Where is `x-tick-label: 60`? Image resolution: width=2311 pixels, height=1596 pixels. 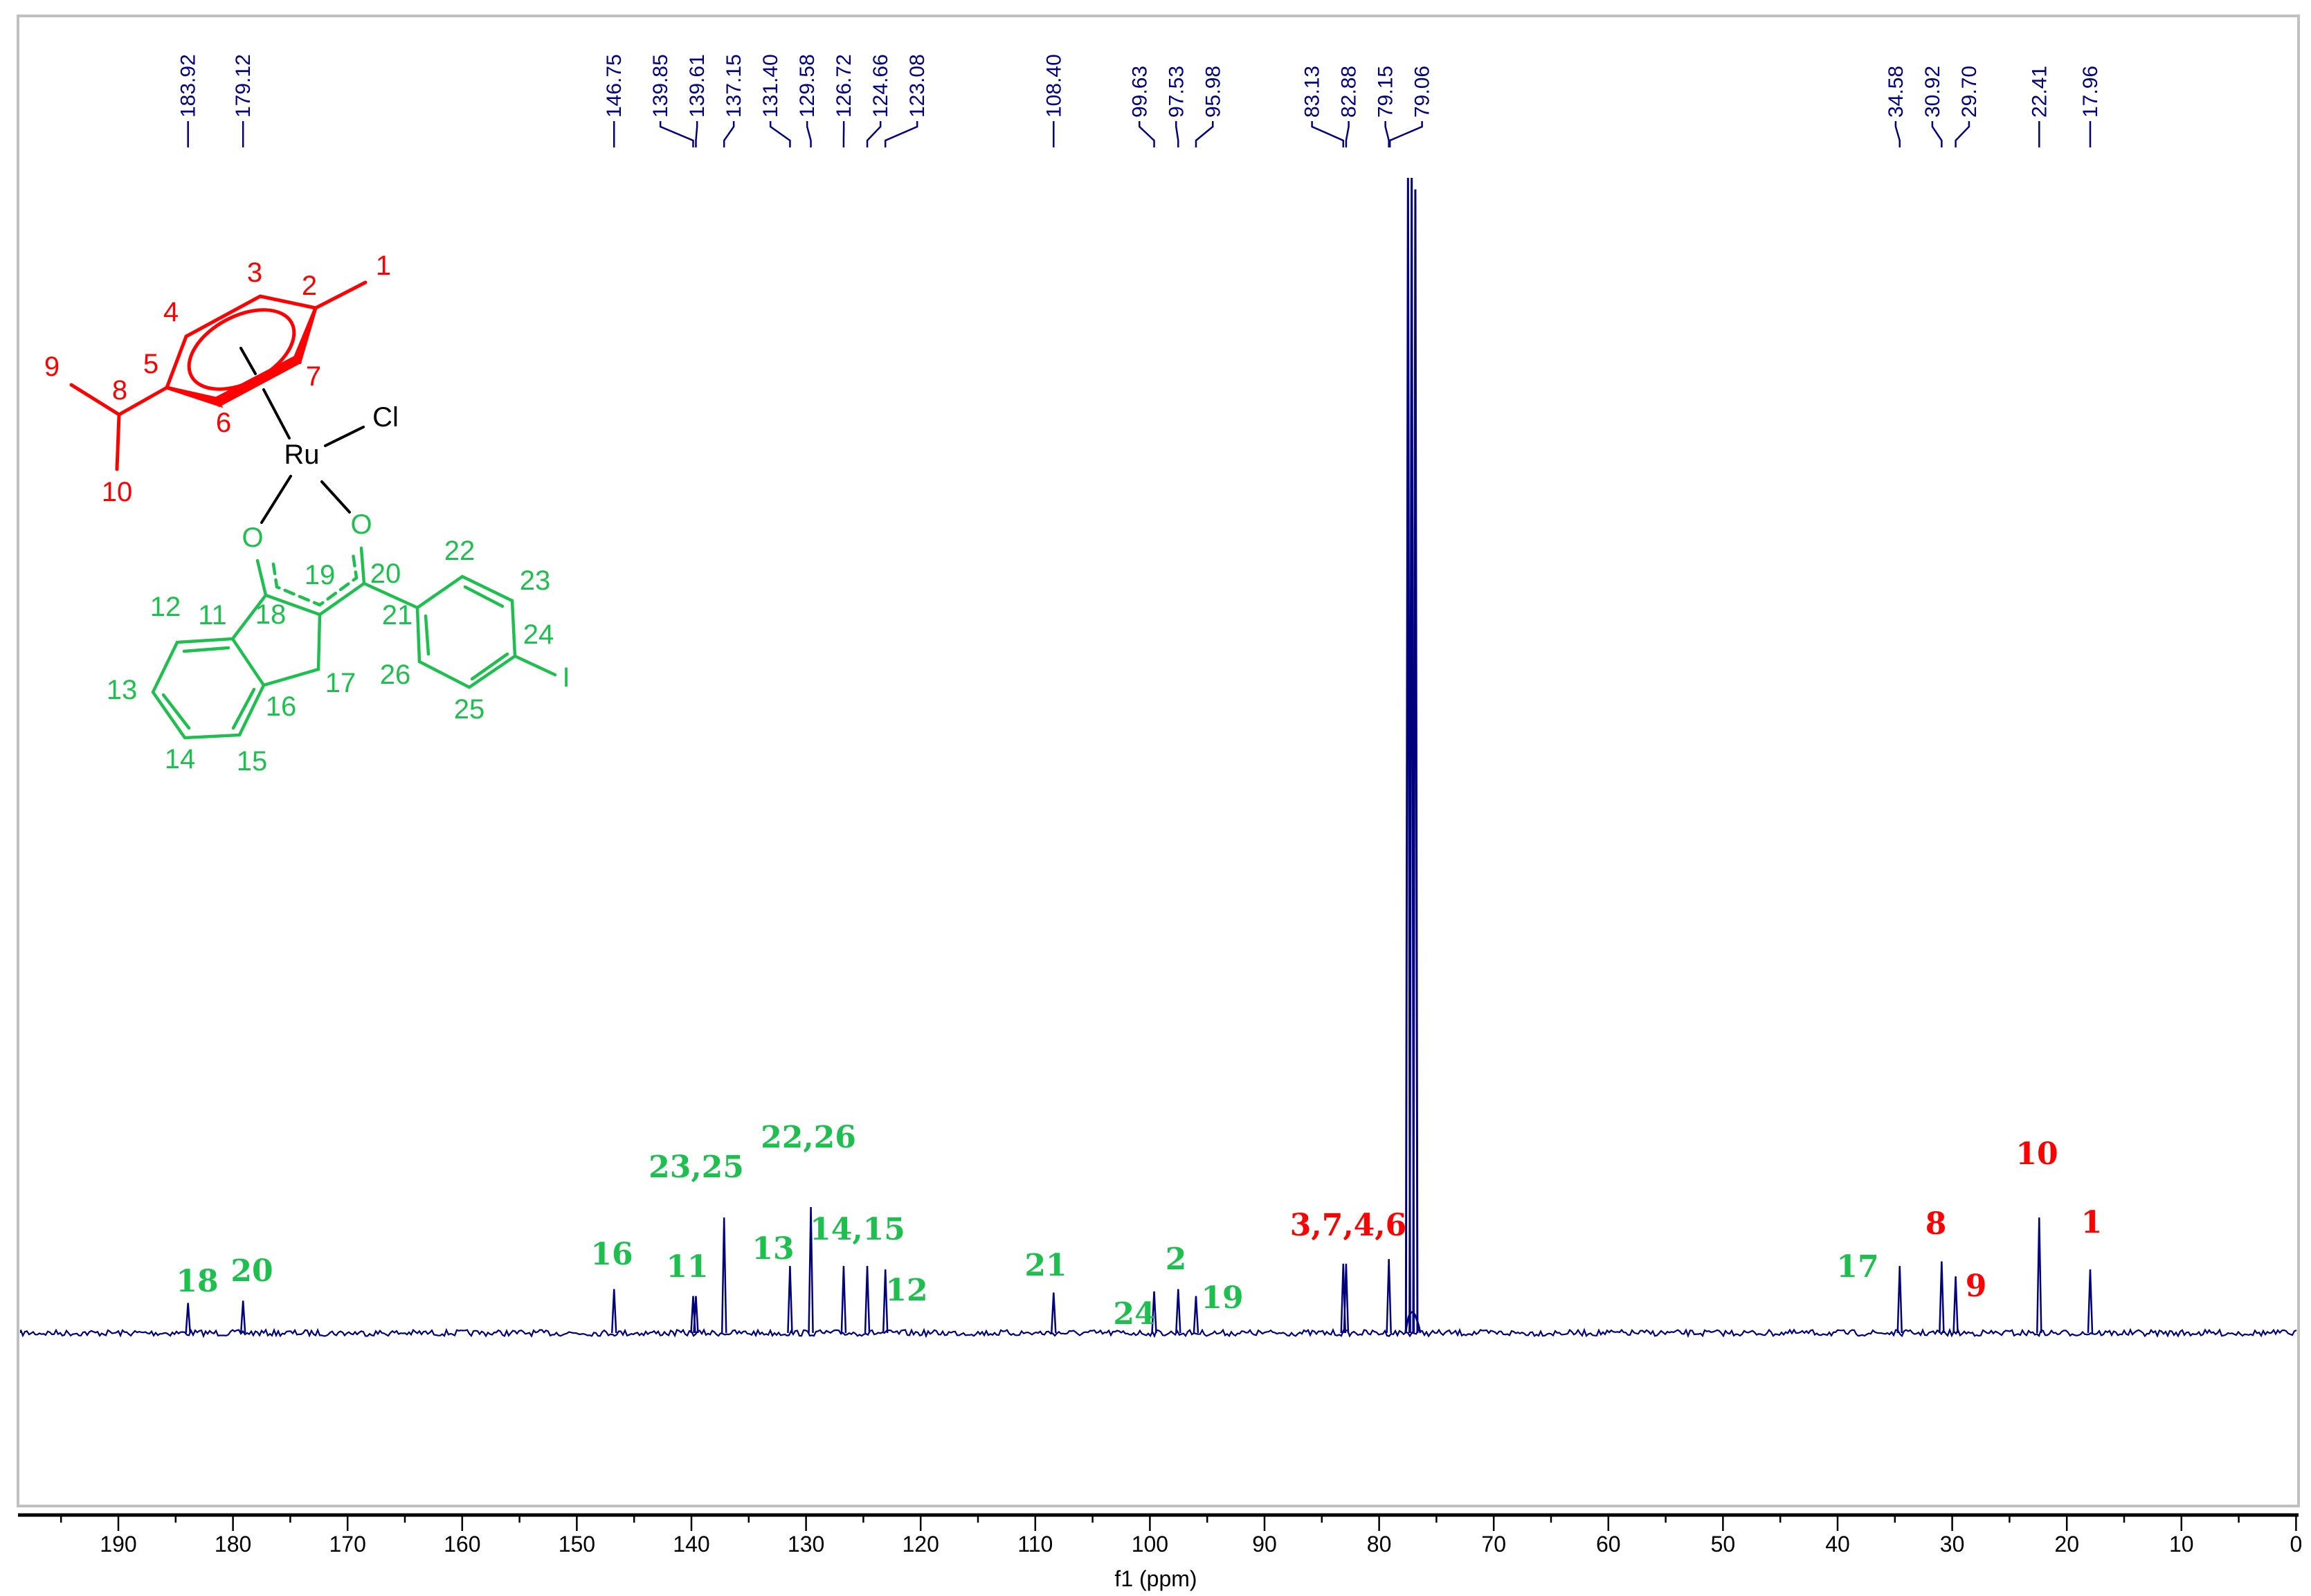 x-tick-label: 60 is located at coordinates (1608, 1544).